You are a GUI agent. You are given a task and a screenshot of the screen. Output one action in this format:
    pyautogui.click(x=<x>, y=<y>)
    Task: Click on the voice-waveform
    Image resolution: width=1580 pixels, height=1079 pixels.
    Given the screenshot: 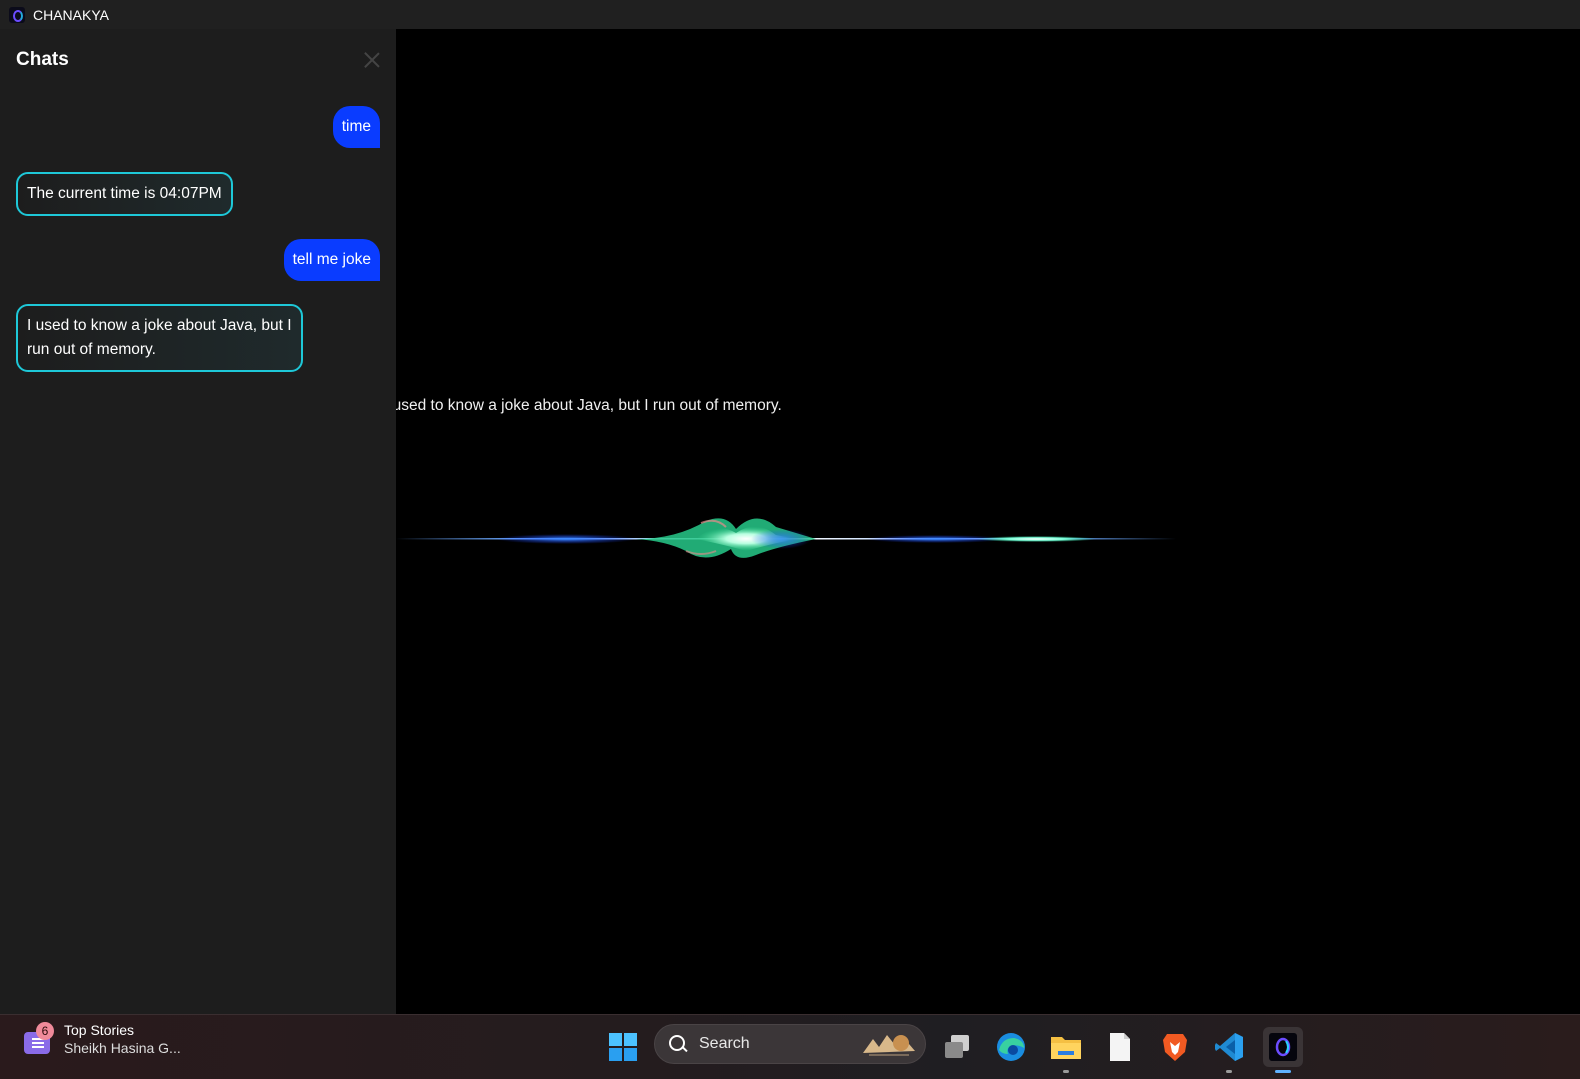 What is the action you would take?
    pyautogui.click(x=786, y=538)
    